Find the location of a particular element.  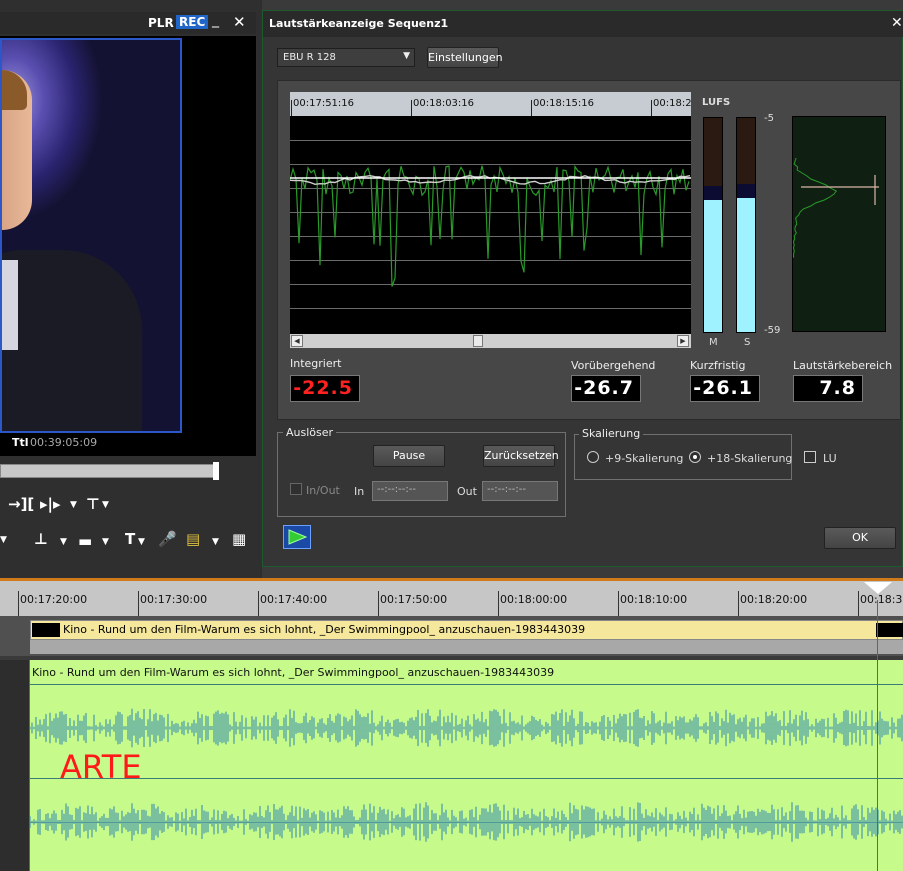

safe-area-frame is located at coordinates (91, 235).